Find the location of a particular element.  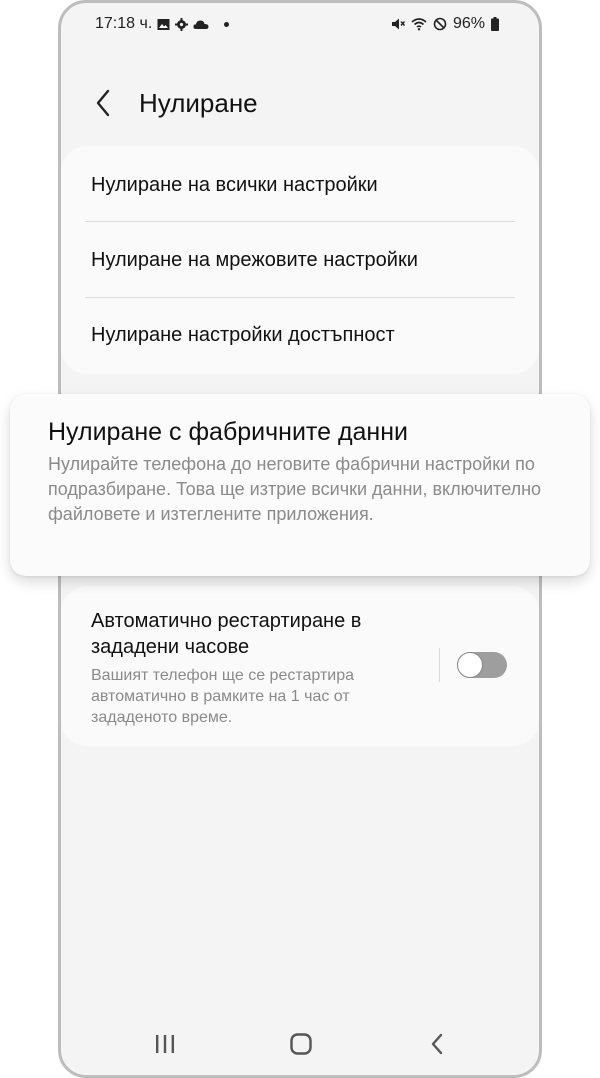

wifi-icon is located at coordinates (419, 24).